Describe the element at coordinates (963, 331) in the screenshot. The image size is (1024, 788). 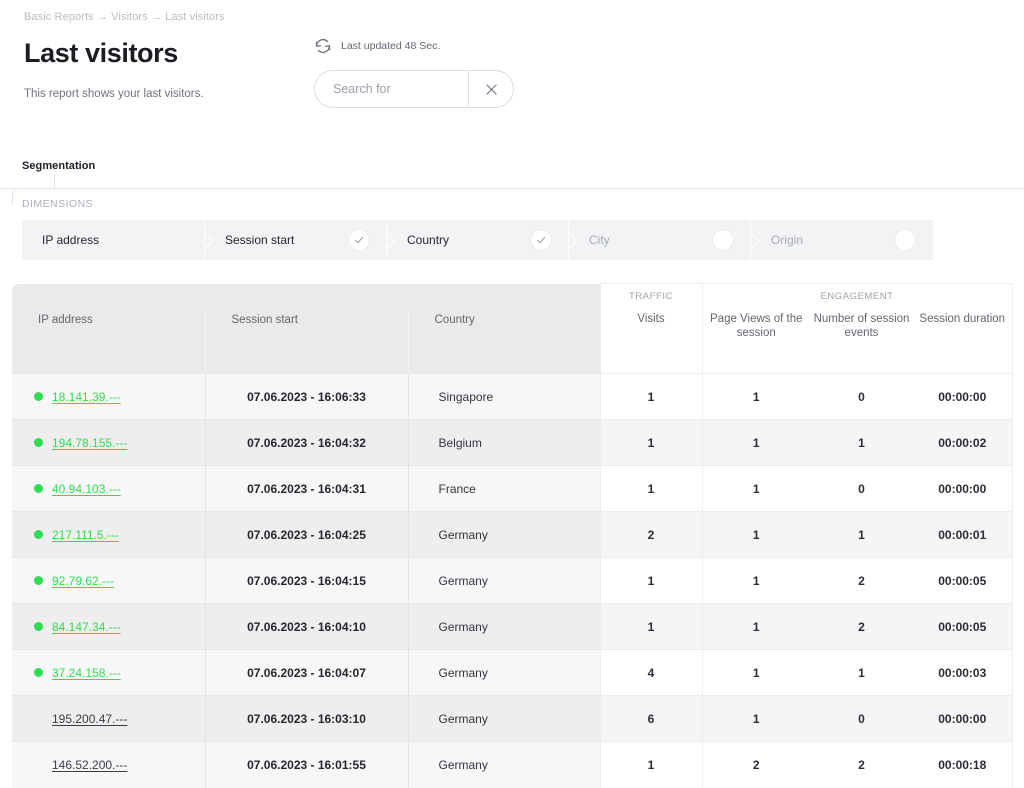
I see `column-header-session-duration: Session duration` at that location.